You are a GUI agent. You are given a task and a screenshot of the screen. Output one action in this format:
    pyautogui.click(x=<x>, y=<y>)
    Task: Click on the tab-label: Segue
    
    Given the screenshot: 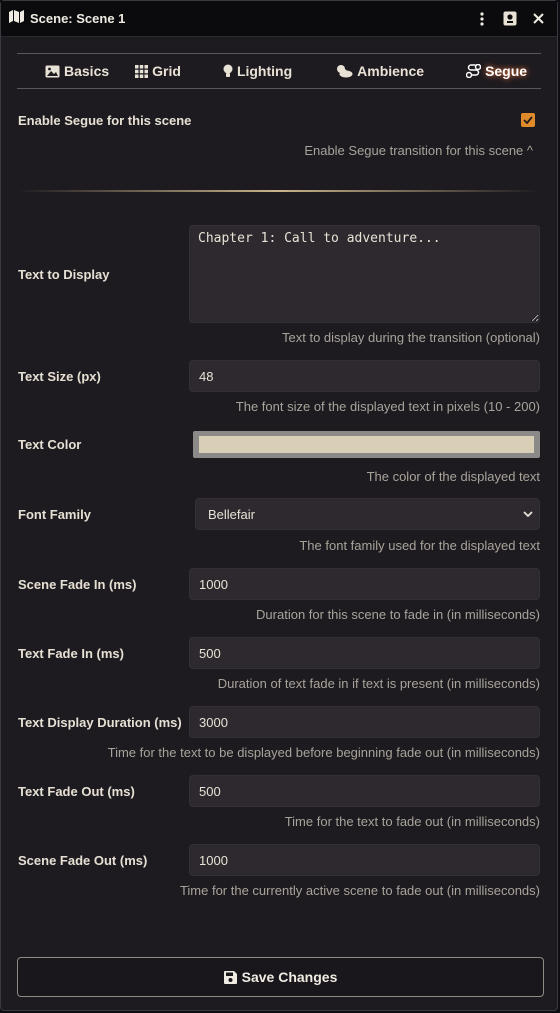 What is the action you would take?
    pyautogui.click(x=506, y=71)
    